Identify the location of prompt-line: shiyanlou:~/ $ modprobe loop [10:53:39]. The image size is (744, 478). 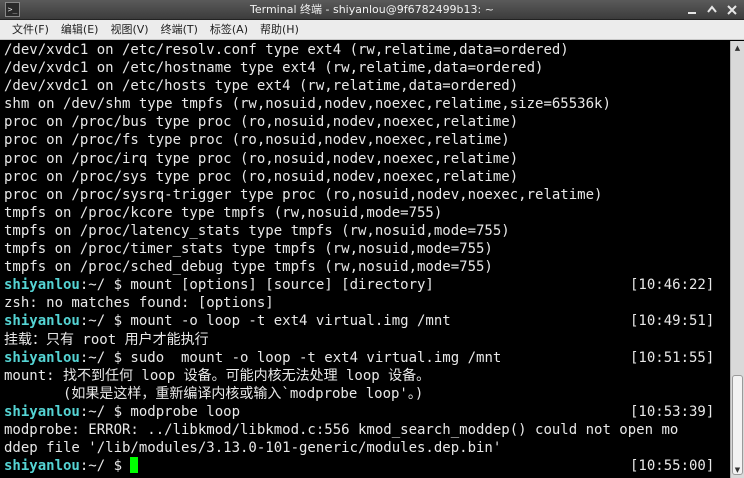
(367, 412).